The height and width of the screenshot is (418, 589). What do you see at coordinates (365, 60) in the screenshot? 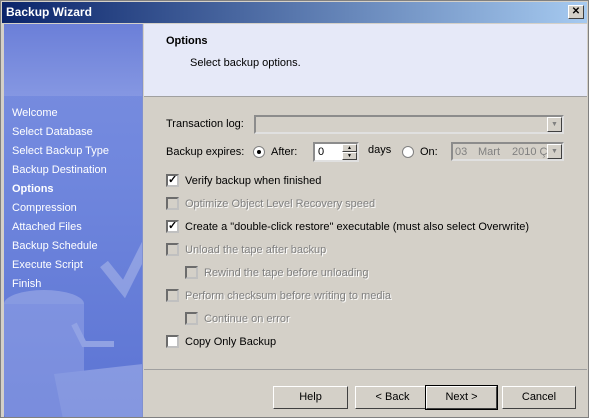
I see `page-header: Options Select backup options.` at bounding box center [365, 60].